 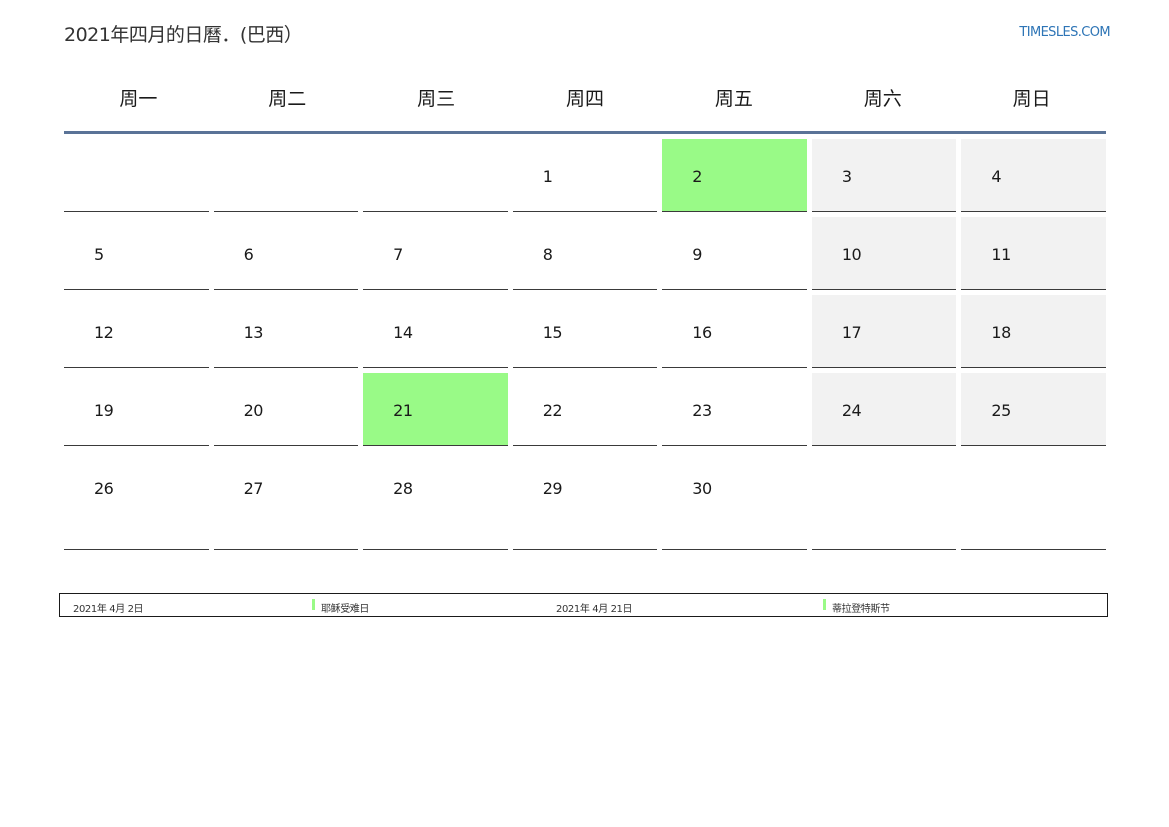 I want to click on day-cell: 6, so click(x=286, y=253).